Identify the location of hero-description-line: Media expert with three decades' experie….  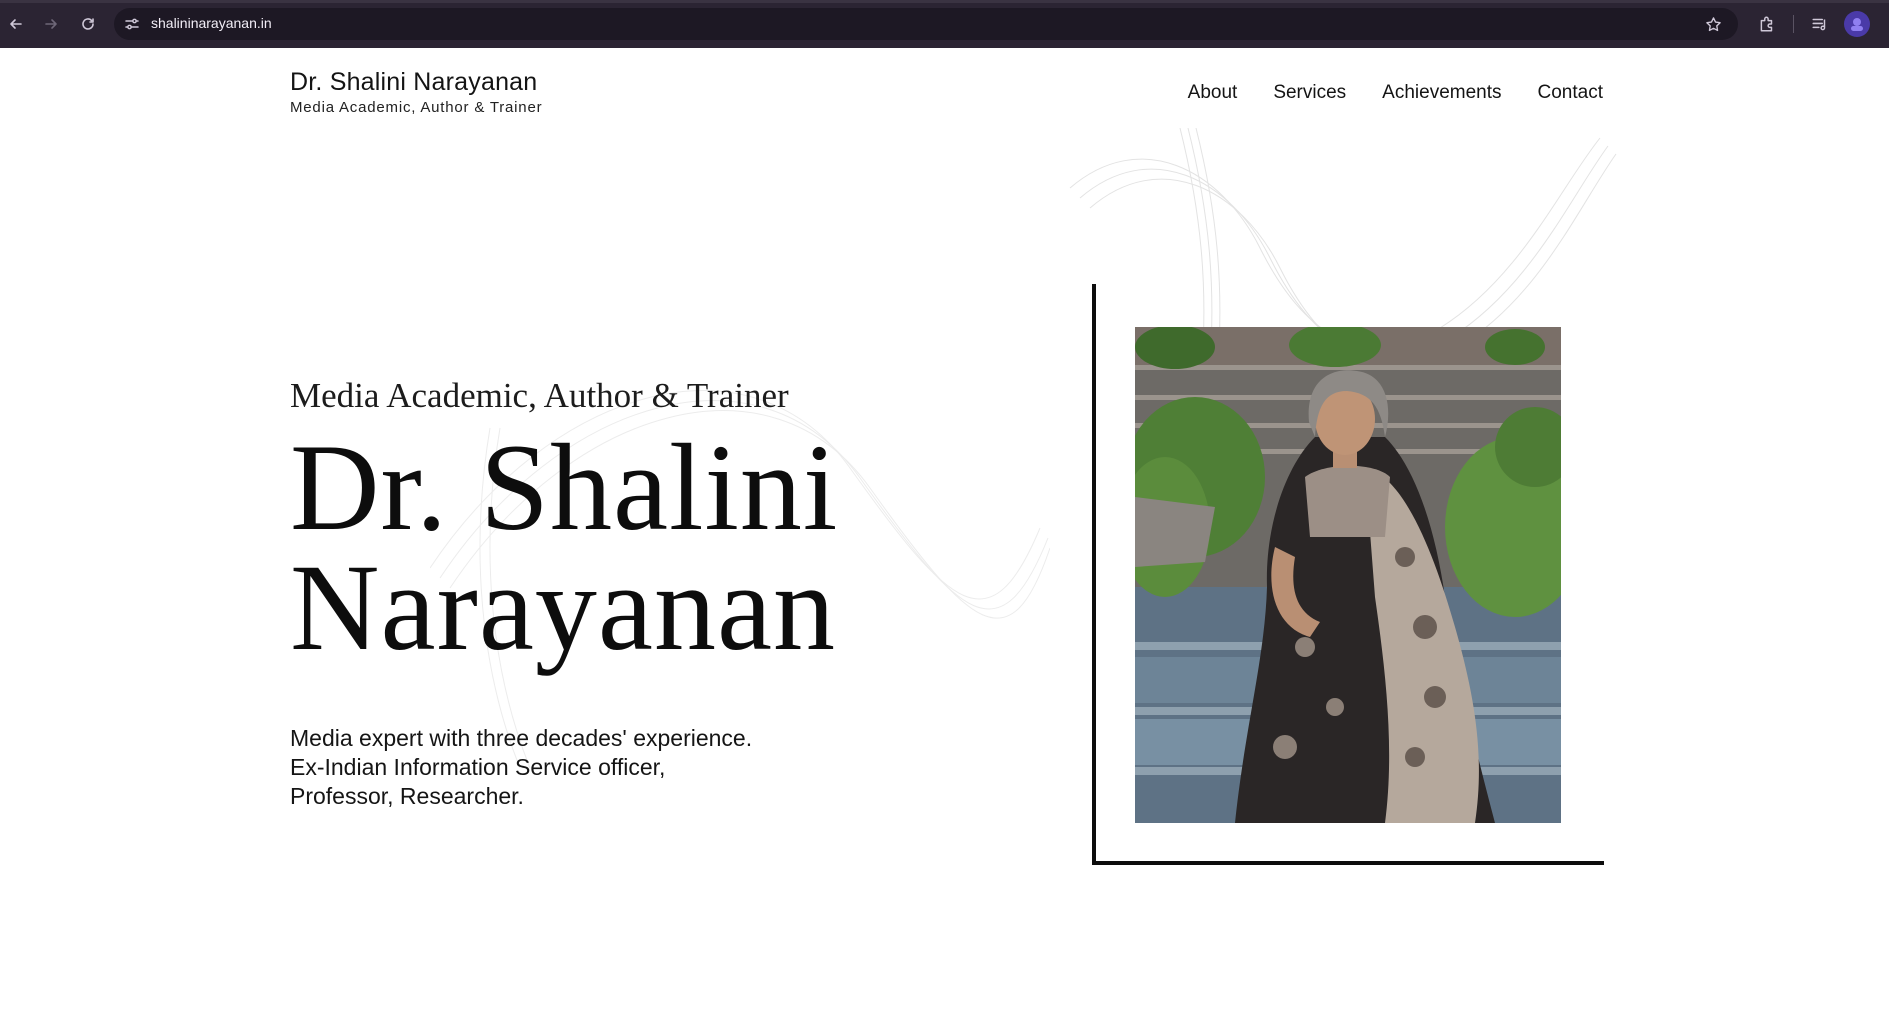
(521, 738).